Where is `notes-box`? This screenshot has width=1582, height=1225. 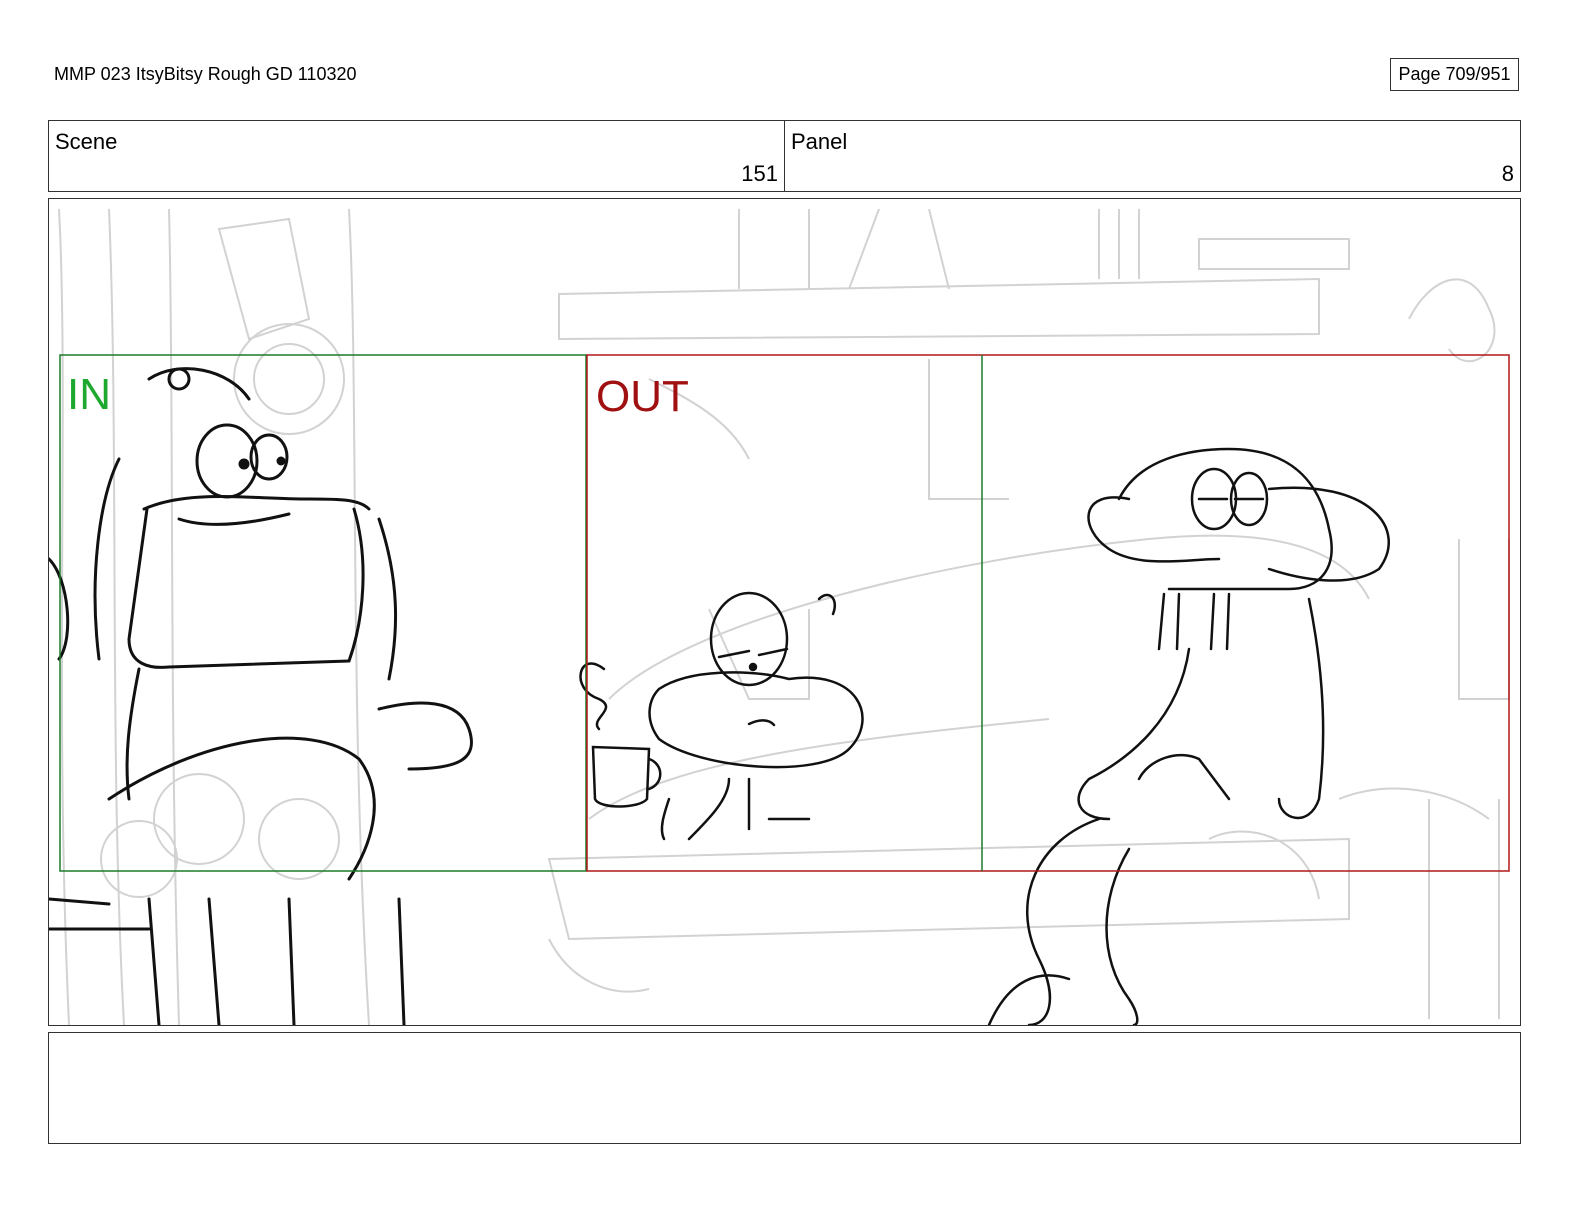
notes-box is located at coordinates (784, 1088).